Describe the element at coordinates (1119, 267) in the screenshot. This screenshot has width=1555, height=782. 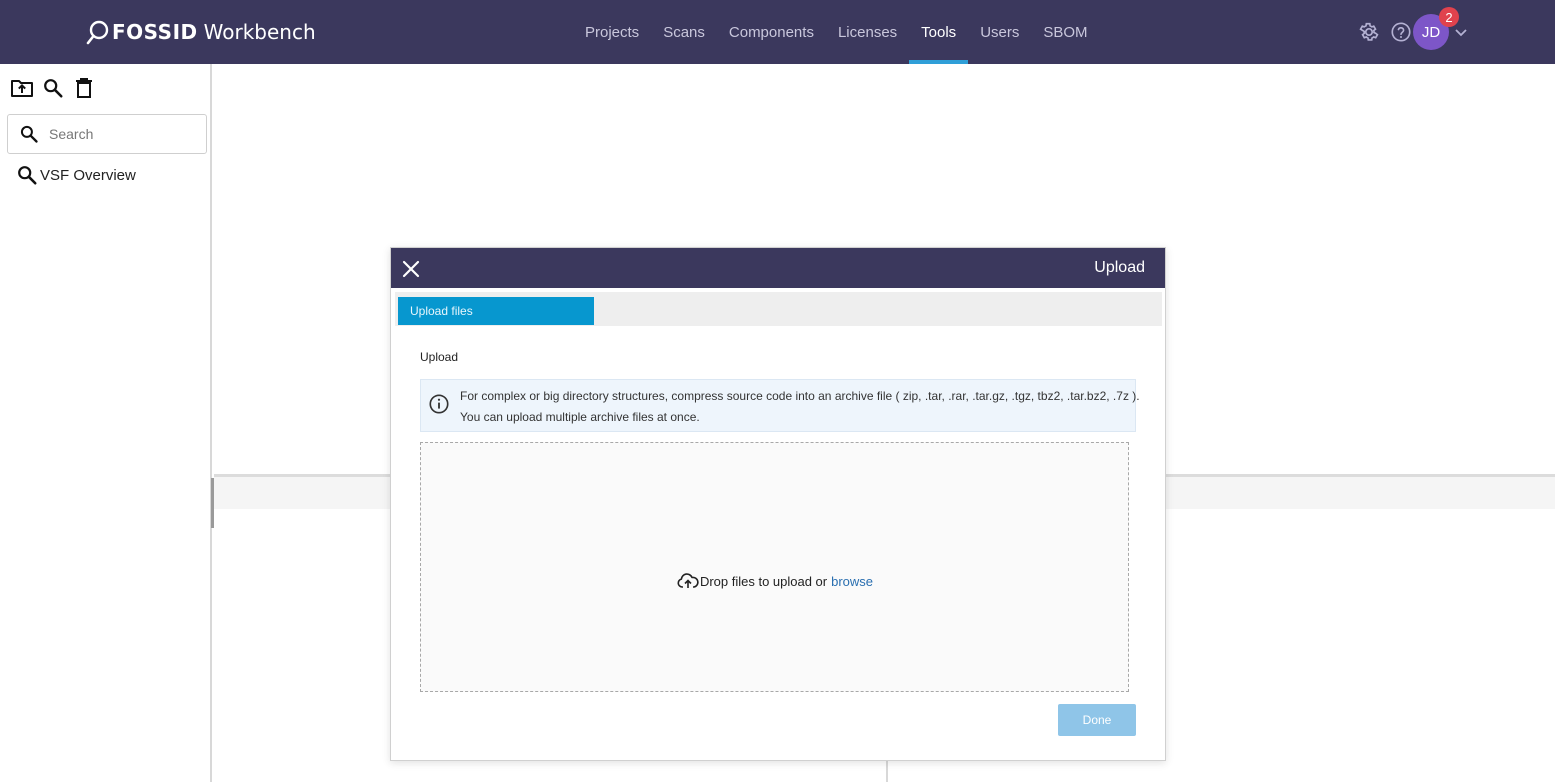
I see `dialog-title: Upload` at that location.